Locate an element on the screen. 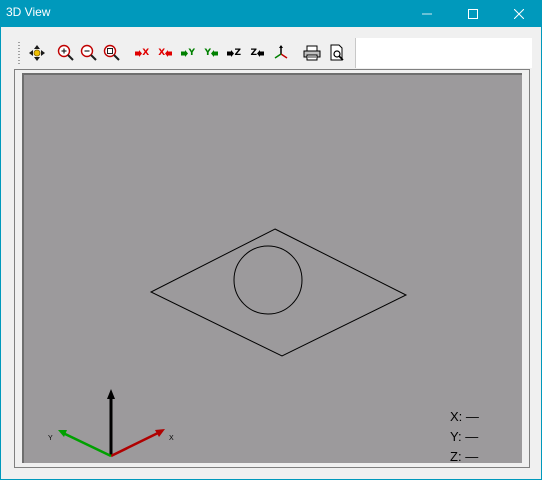 The image size is (542, 480). minimize-button is located at coordinates (427, 13).